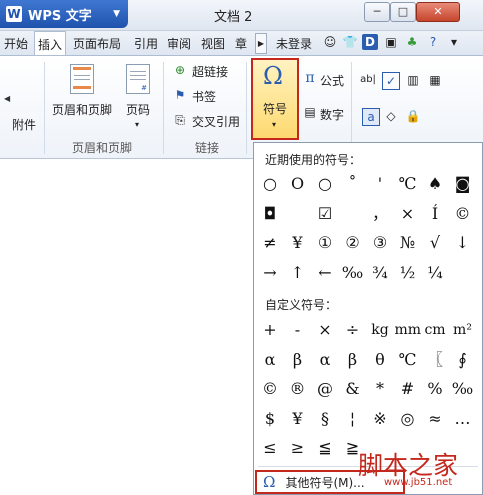 This screenshot has width=483, height=495. Describe the element at coordinates (408, 243) in the screenshot. I see `symbol-cell: №` at that location.